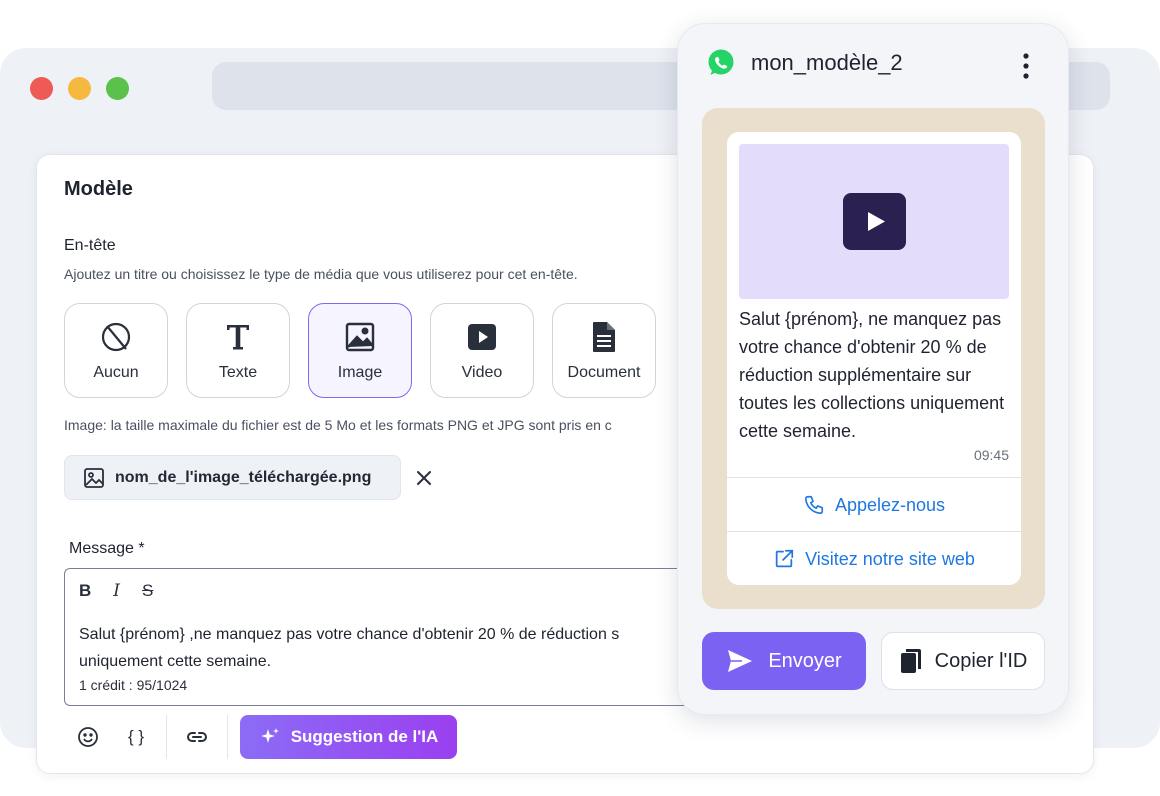  Describe the element at coordinates (238, 372) in the screenshot. I see `media-option-label: Texte` at that location.